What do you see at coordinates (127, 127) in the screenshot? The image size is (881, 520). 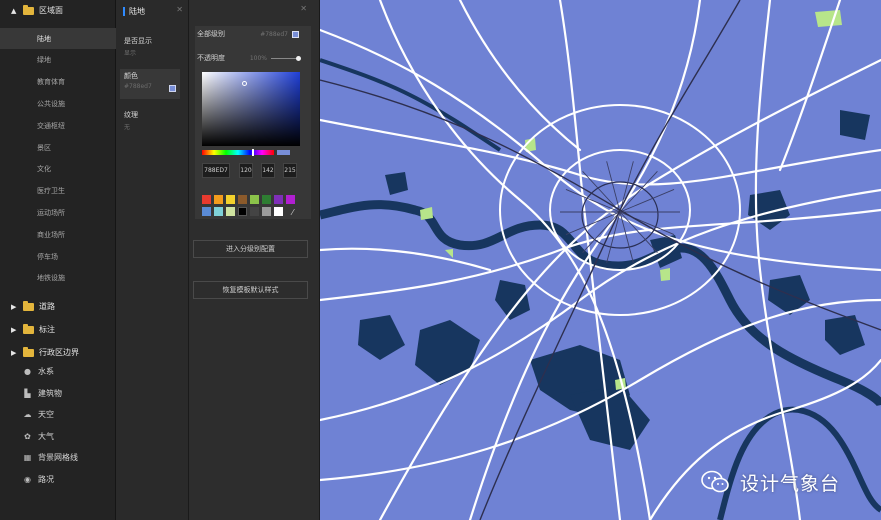 I see `prop-texture-value: 无` at bounding box center [127, 127].